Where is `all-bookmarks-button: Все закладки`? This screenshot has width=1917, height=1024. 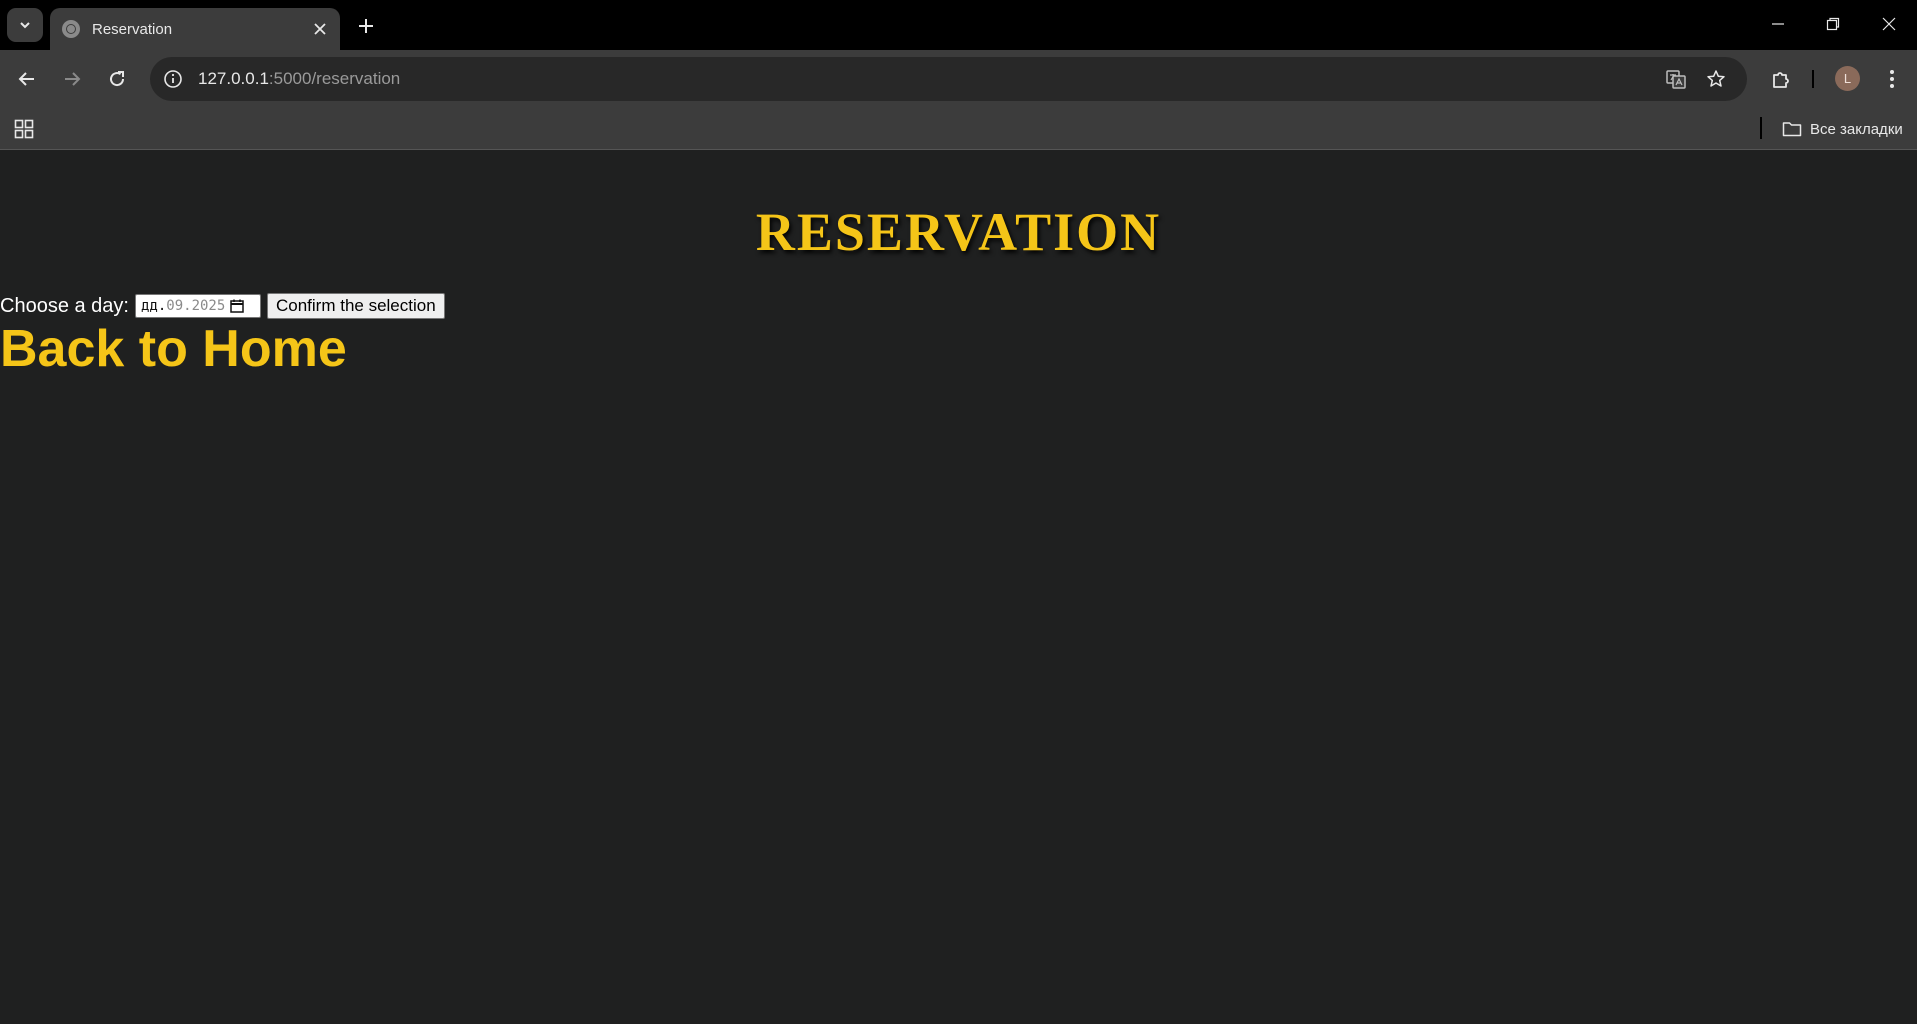
all-bookmarks-button: Все закладки is located at coordinates (1842, 129).